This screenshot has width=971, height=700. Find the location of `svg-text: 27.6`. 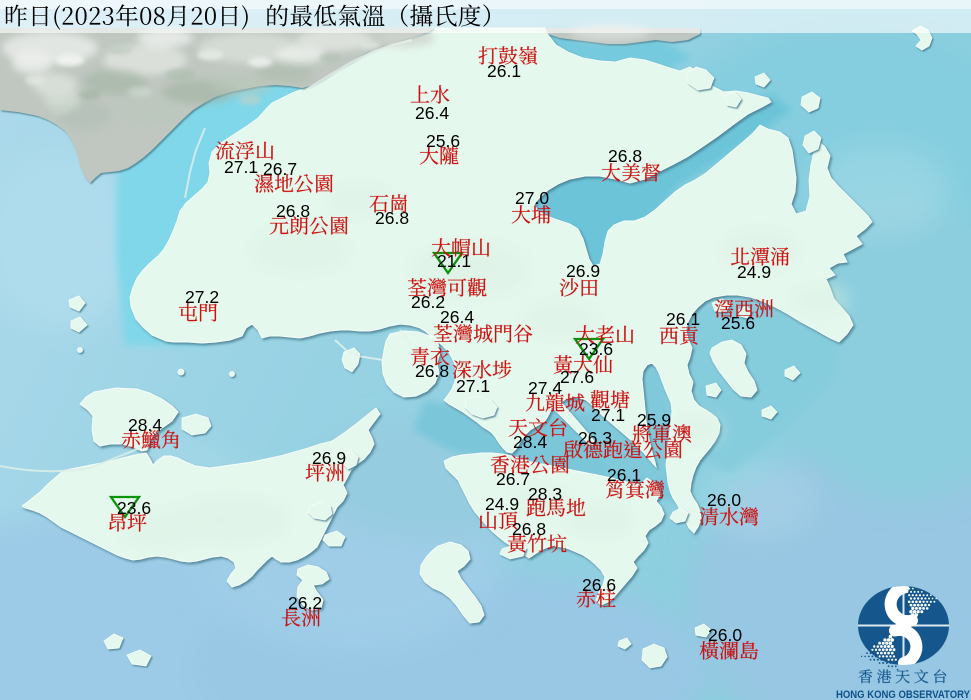

svg-text: 27.6 is located at coordinates (577, 377).